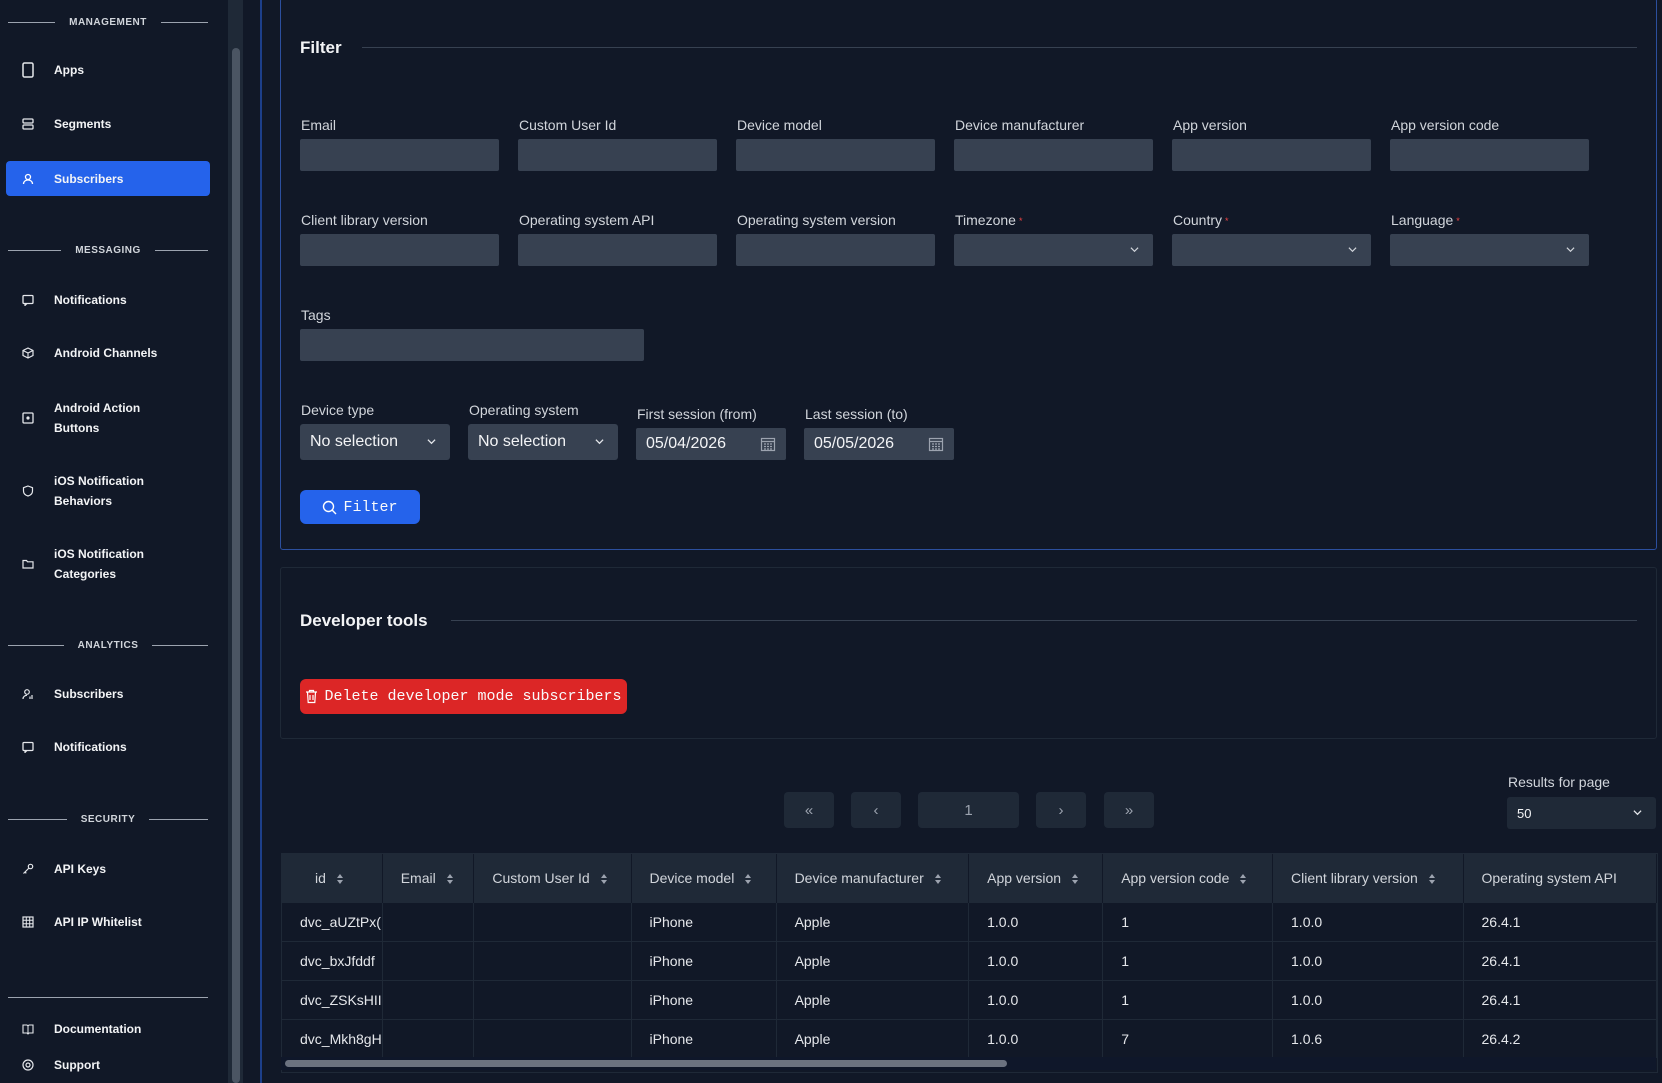  I want to click on sidebar-item-label: Subscribers, so click(89, 178).